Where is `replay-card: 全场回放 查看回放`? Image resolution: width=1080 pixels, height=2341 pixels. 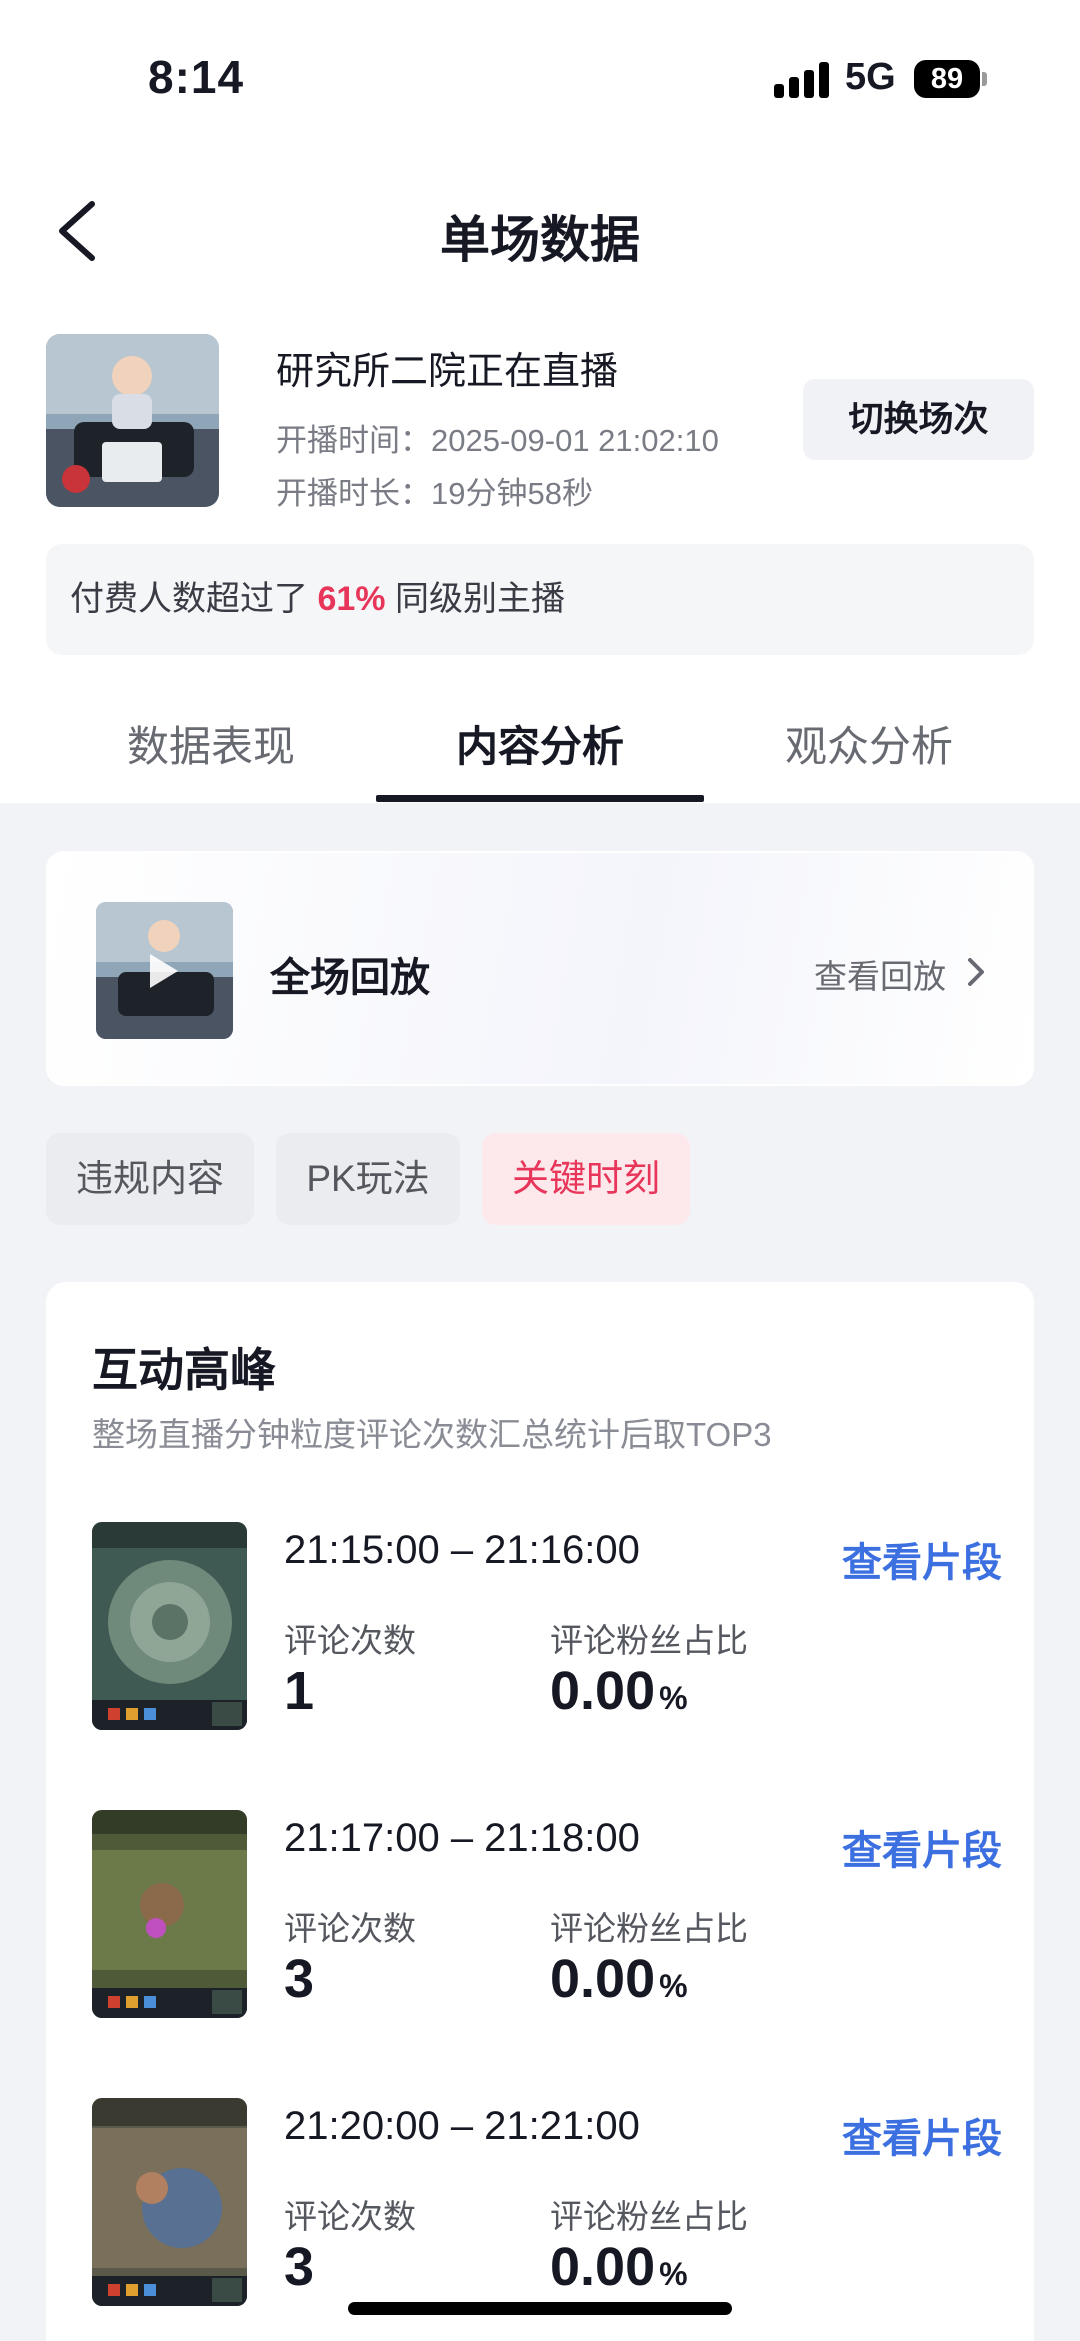 replay-card: 全场回放 查看回放 is located at coordinates (540, 968).